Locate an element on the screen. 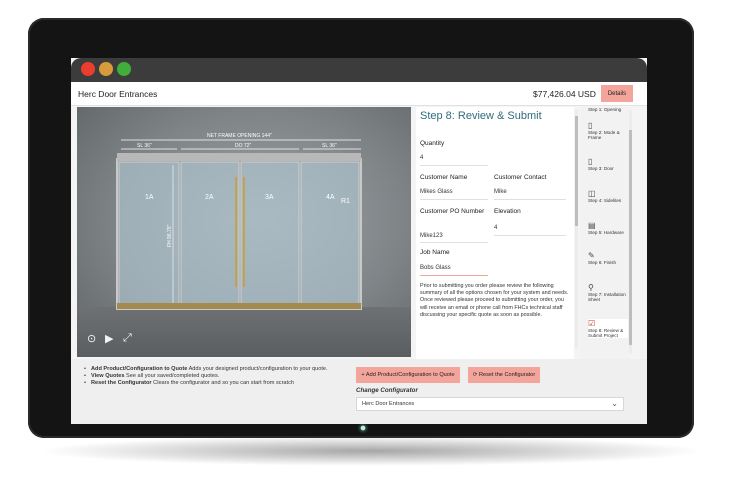 The image size is (732, 491). chevron-down-icon: ⌄ is located at coordinates (614, 403).